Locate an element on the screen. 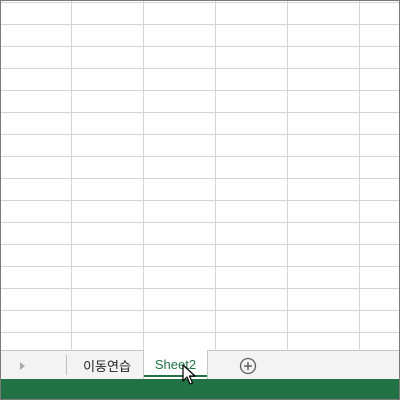 The height and width of the screenshot is (400, 400). sheet-tab-1: 이동연습 is located at coordinates (107, 365).